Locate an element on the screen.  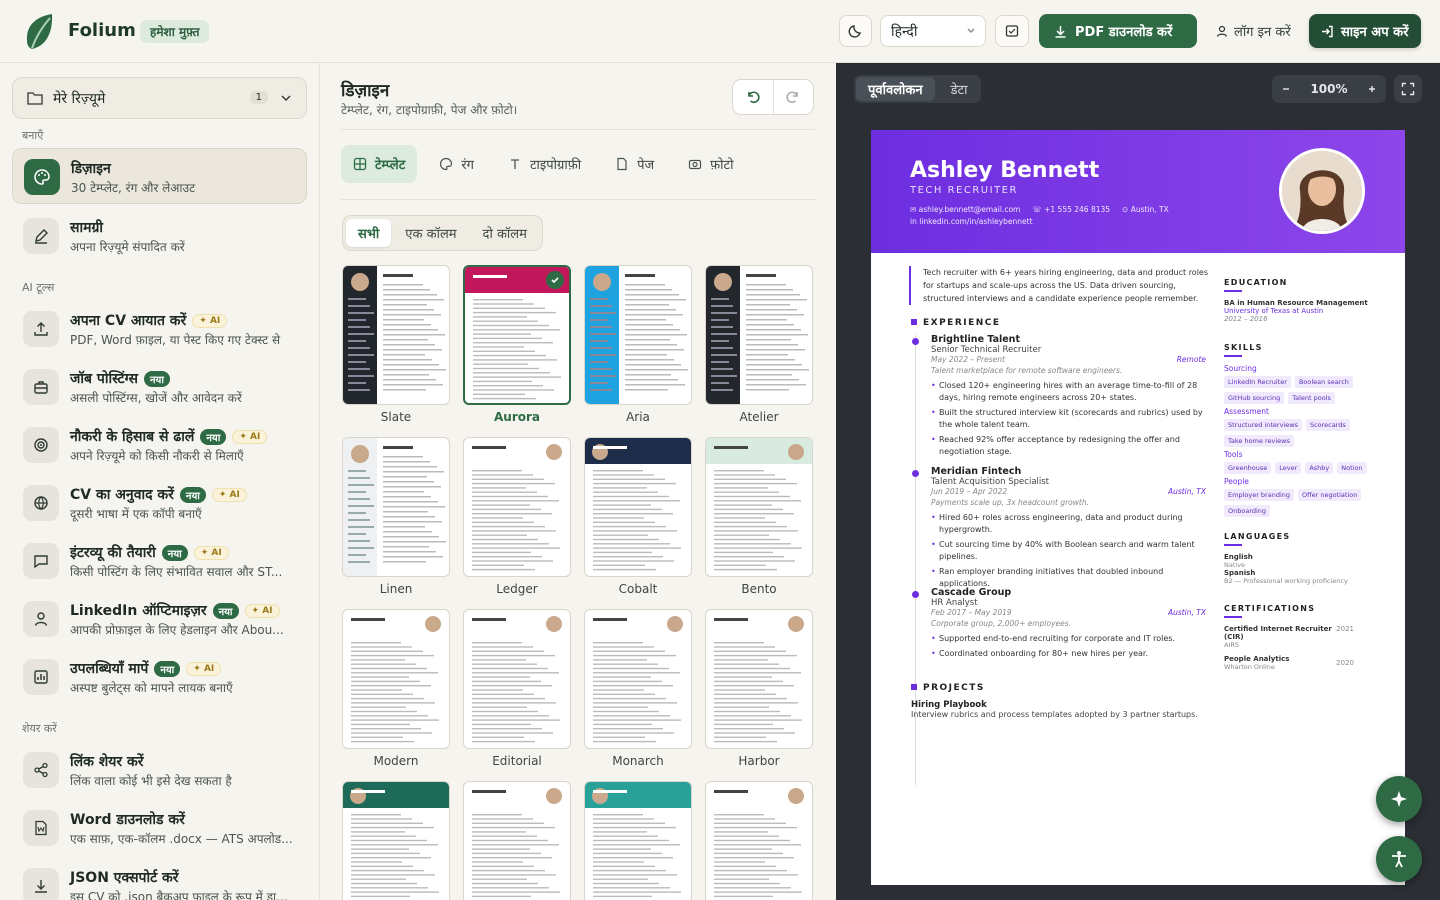
redo-icon is located at coordinates (792, 97).